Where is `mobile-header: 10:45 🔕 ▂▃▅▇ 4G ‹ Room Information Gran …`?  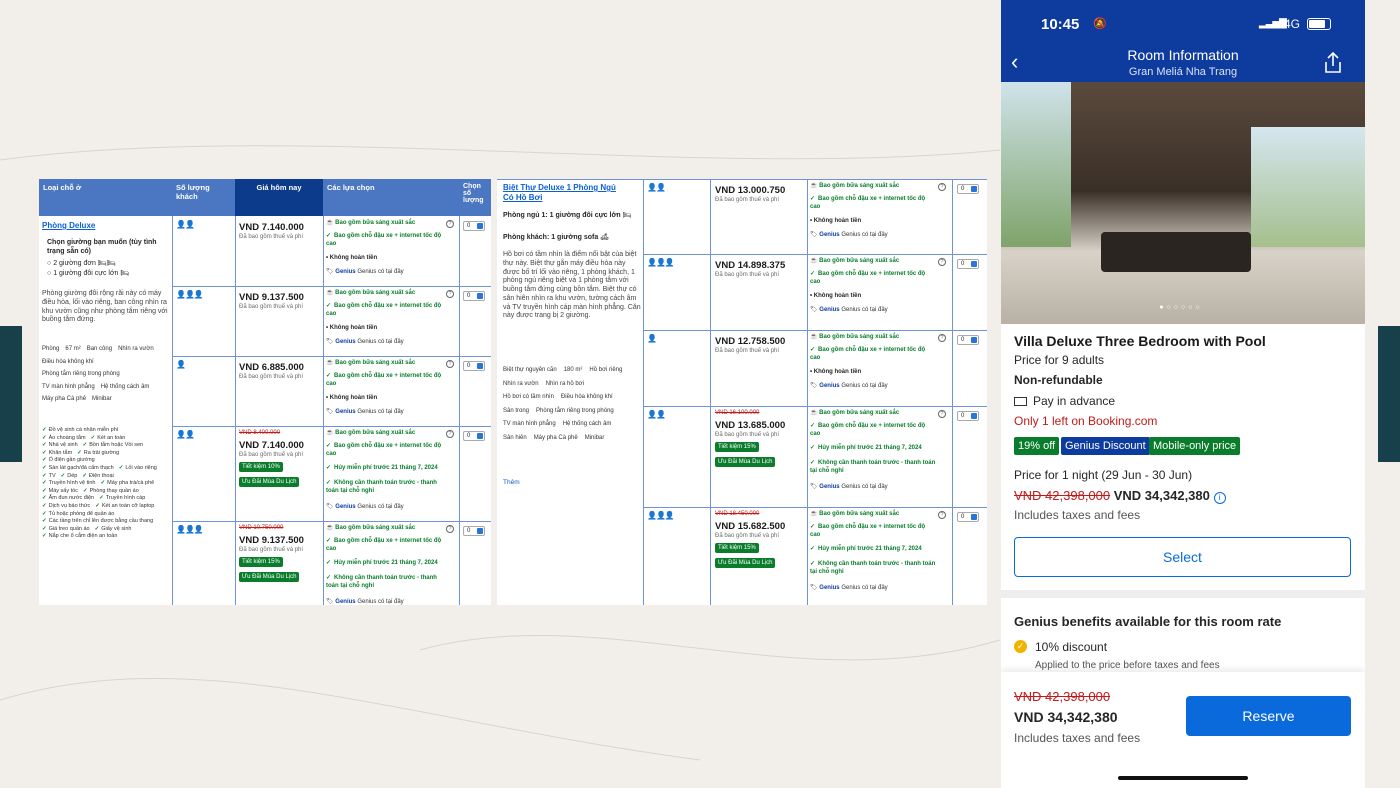
mobile-header: 10:45 🔕 ▂▃▅▇ 4G ‹ Room Information Gran … is located at coordinates (1183, 41).